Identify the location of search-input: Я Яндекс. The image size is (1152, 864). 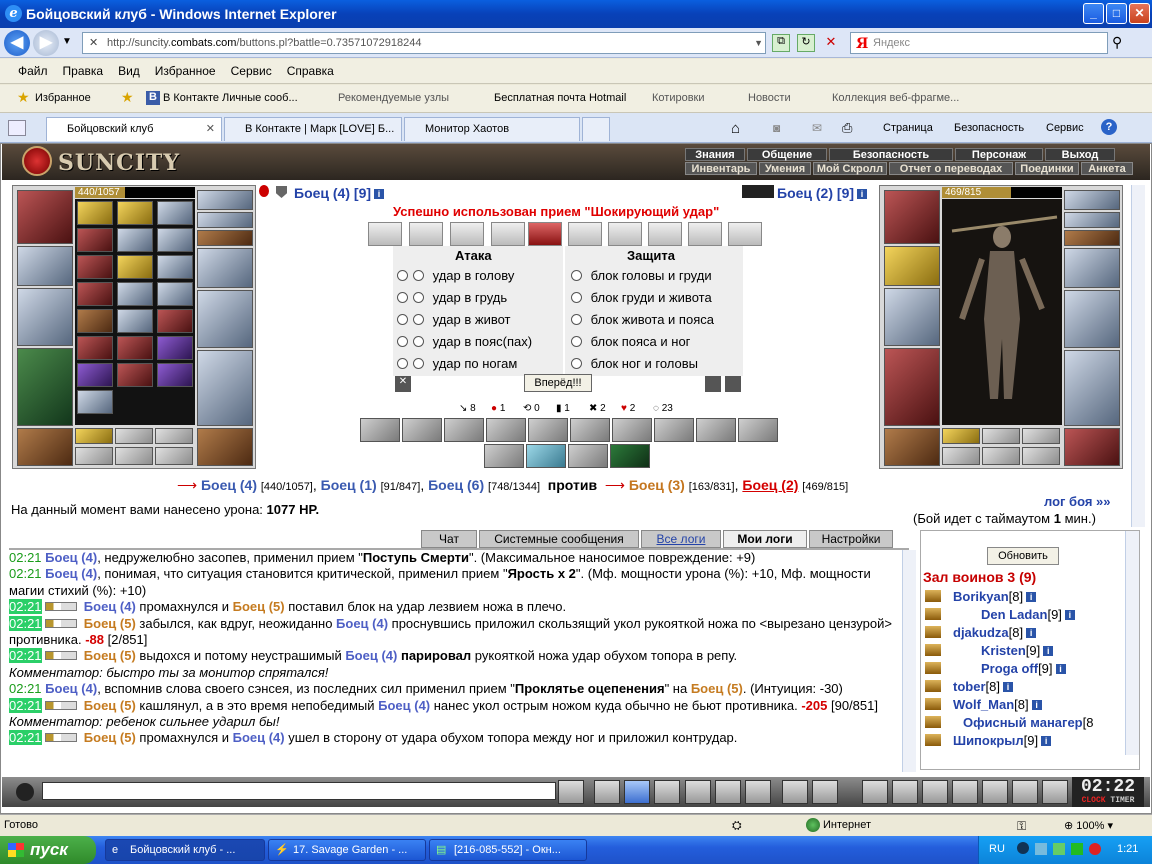
(979, 43).